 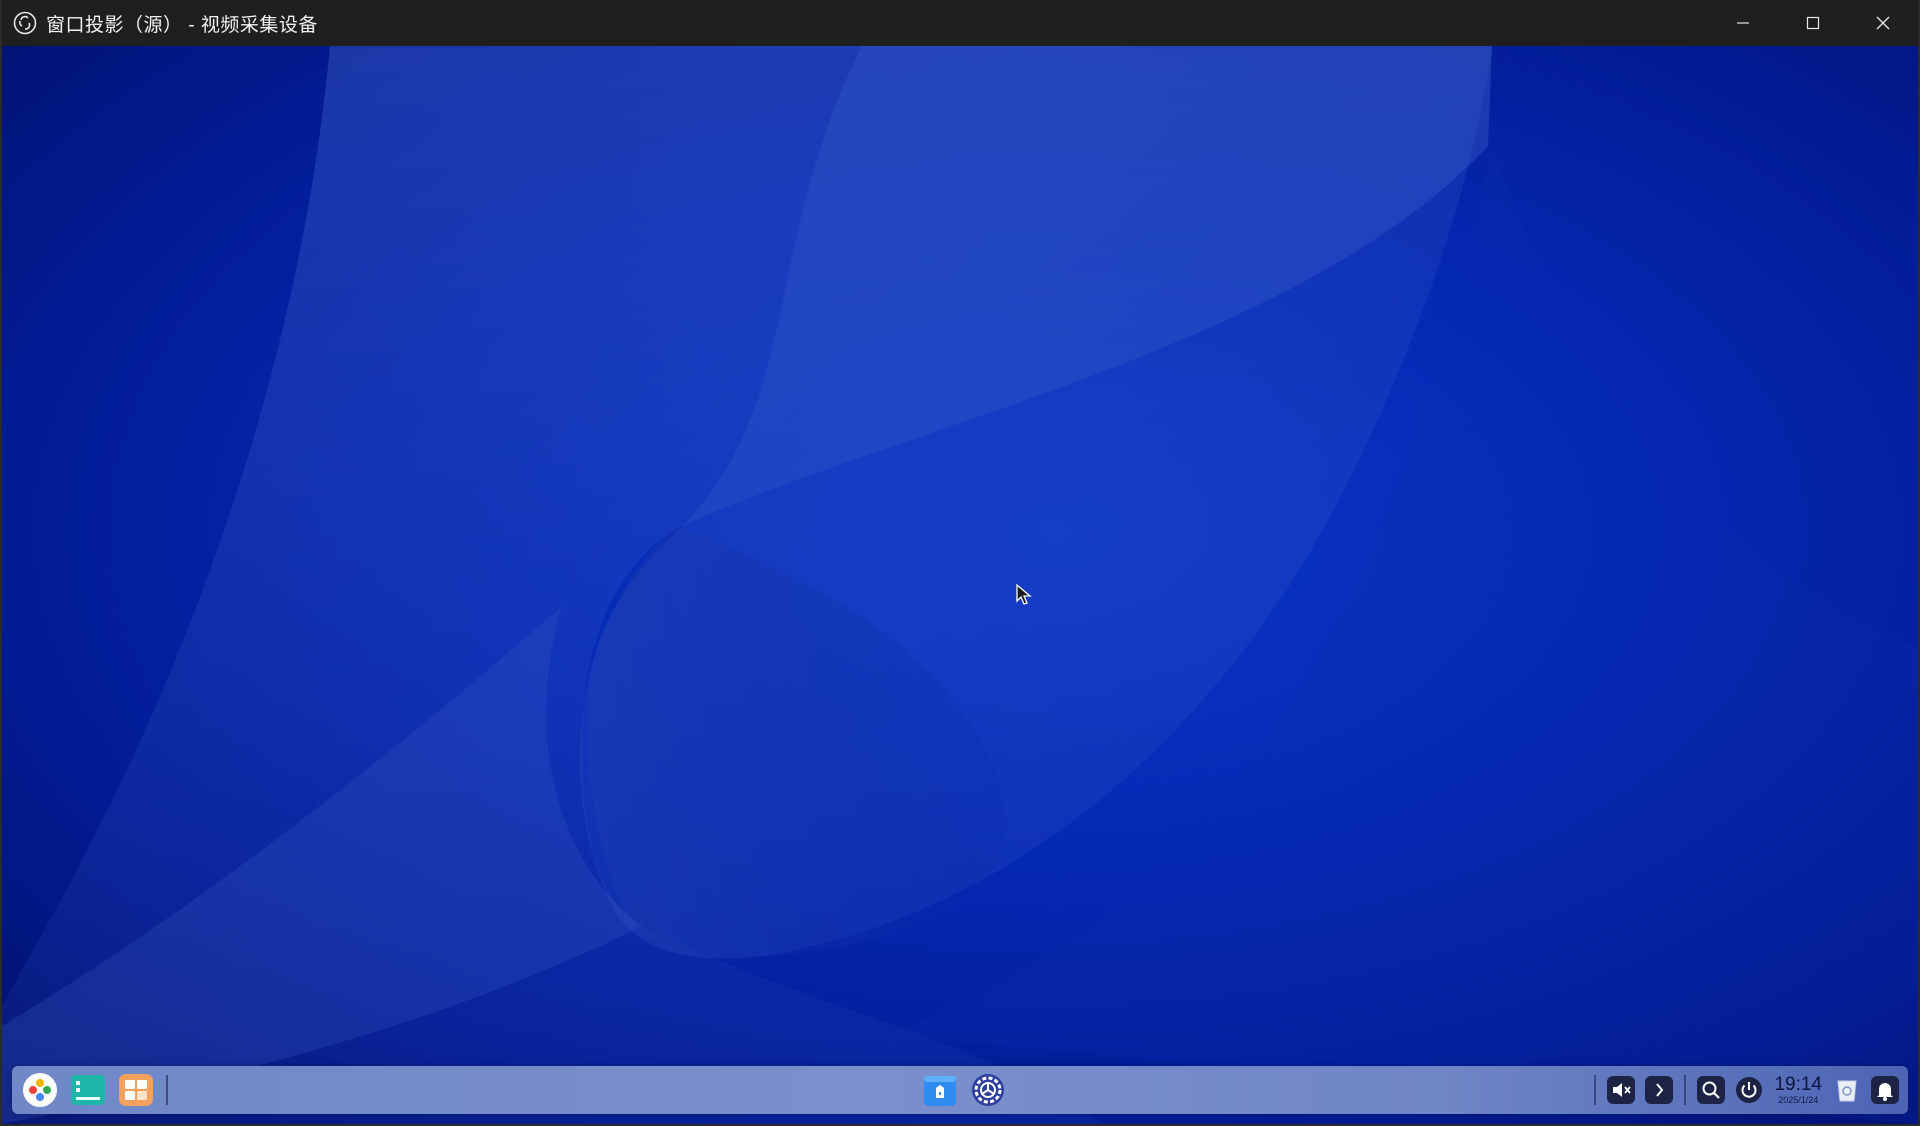 I want to click on trash-button, so click(x=1847, y=1090).